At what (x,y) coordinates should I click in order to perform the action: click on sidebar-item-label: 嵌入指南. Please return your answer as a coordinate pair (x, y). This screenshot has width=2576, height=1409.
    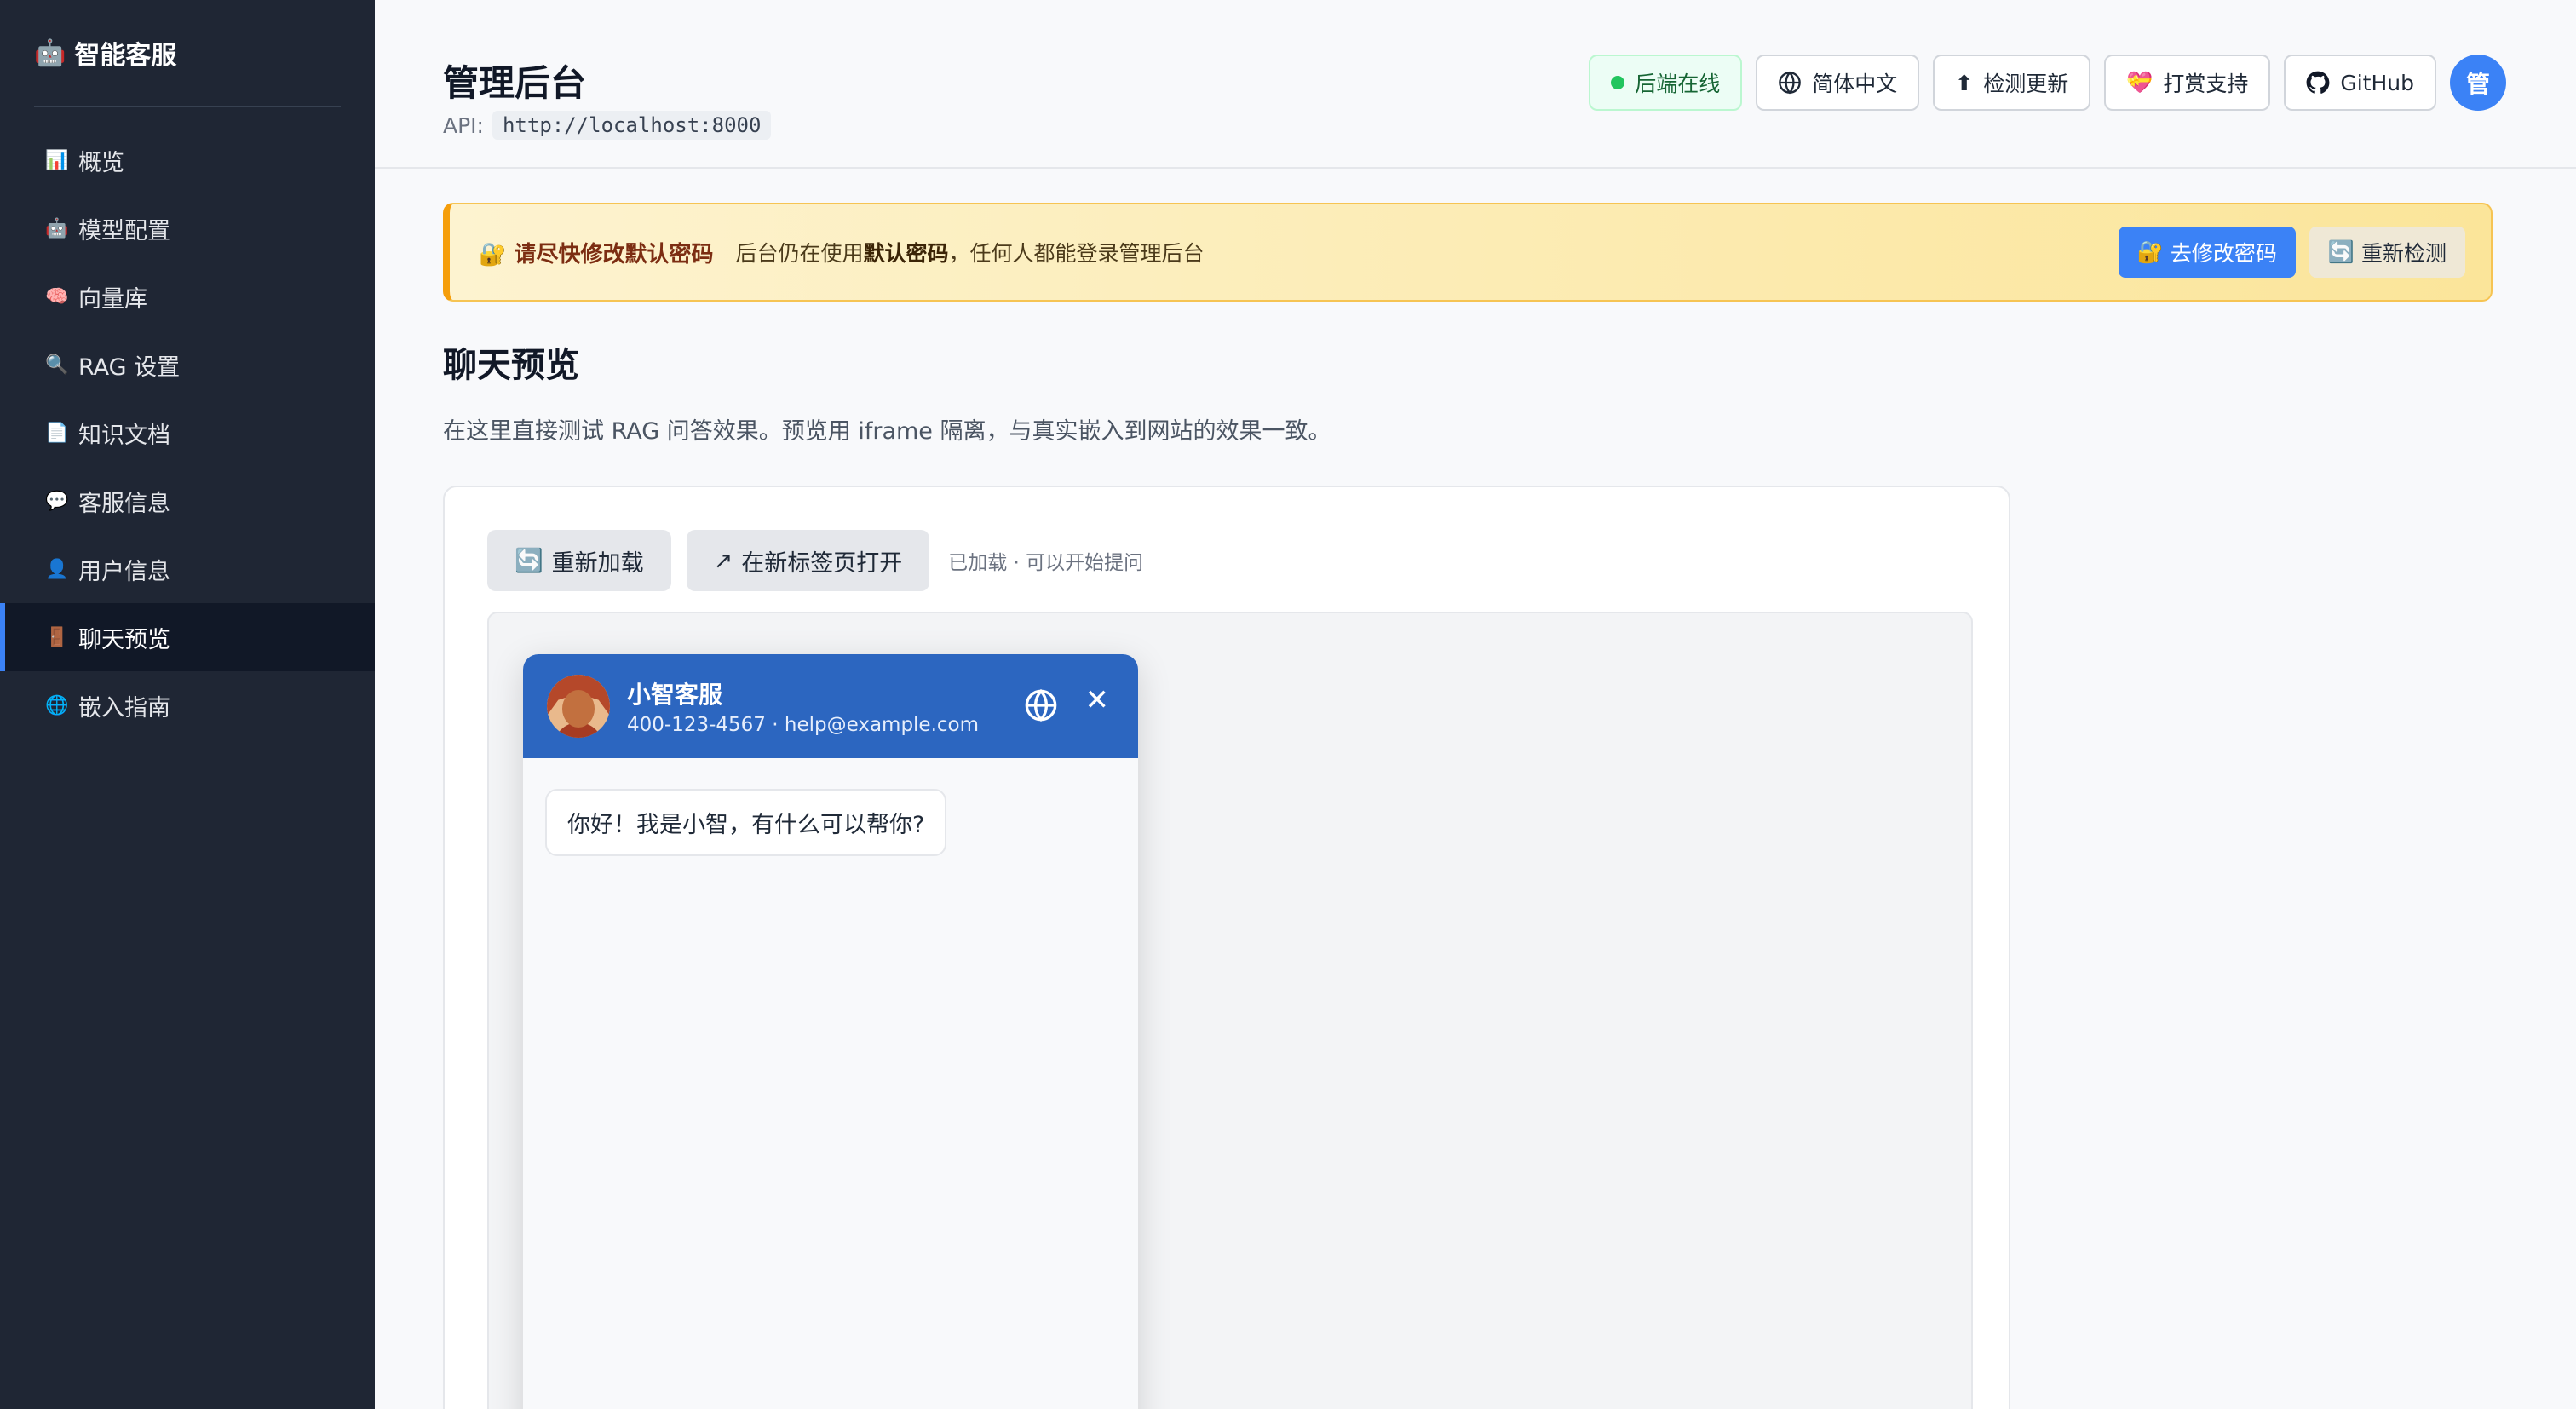
    Looking at the image, I should click on (124, 708).